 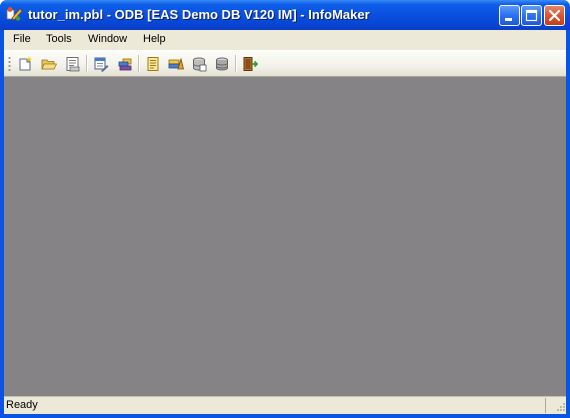 I want to click on database-button, so click(x=222, y=64).